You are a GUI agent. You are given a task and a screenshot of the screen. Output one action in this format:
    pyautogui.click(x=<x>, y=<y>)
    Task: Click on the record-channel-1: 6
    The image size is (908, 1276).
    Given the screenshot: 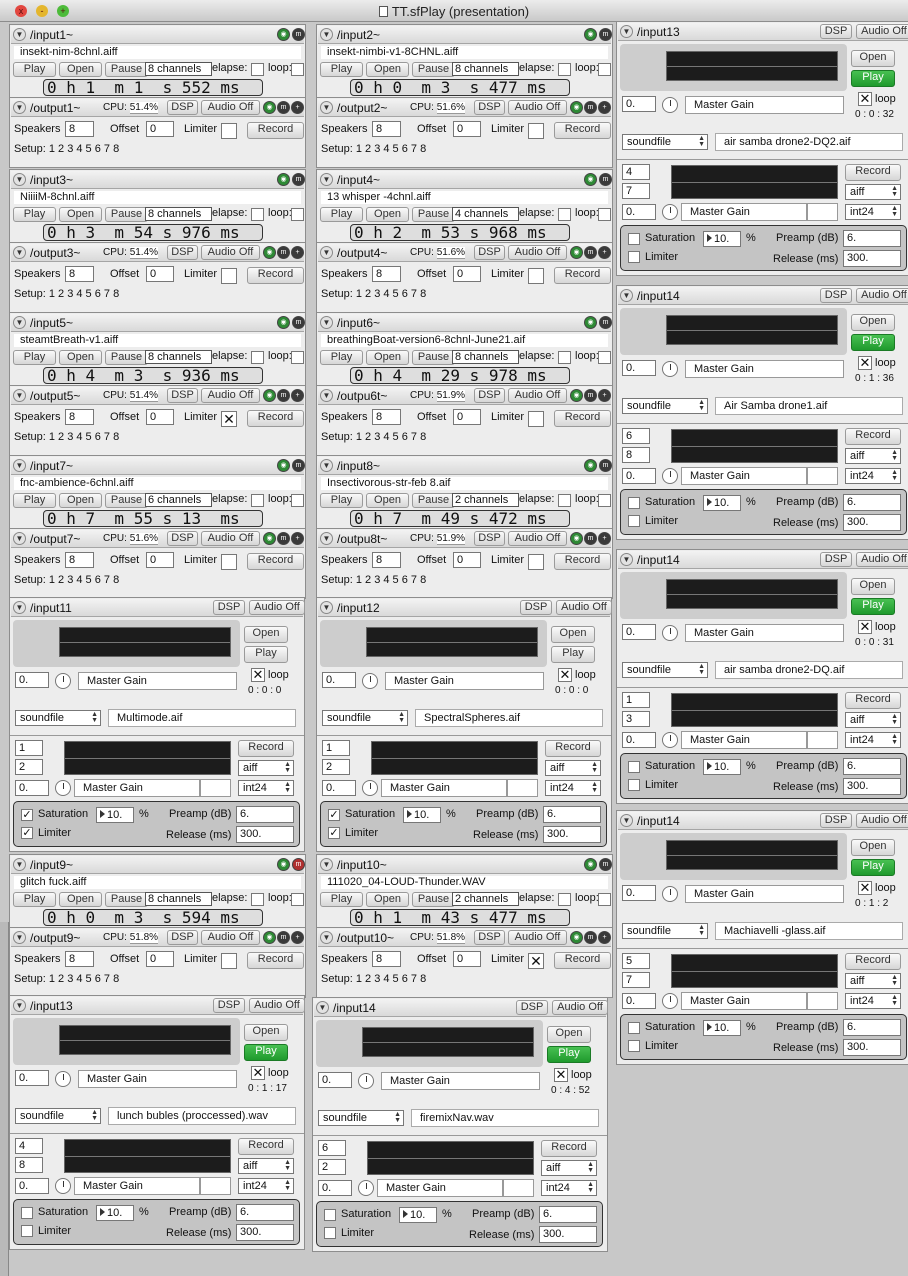 What is the action you would take?
    pyautogui.click(x=332, y=1148)
    